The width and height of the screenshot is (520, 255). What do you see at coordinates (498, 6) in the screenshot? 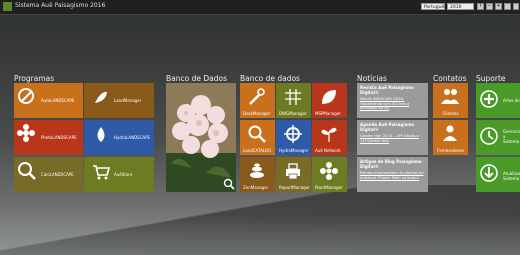
I see `zoom-in-button: +` at bounding box center [498, 6].